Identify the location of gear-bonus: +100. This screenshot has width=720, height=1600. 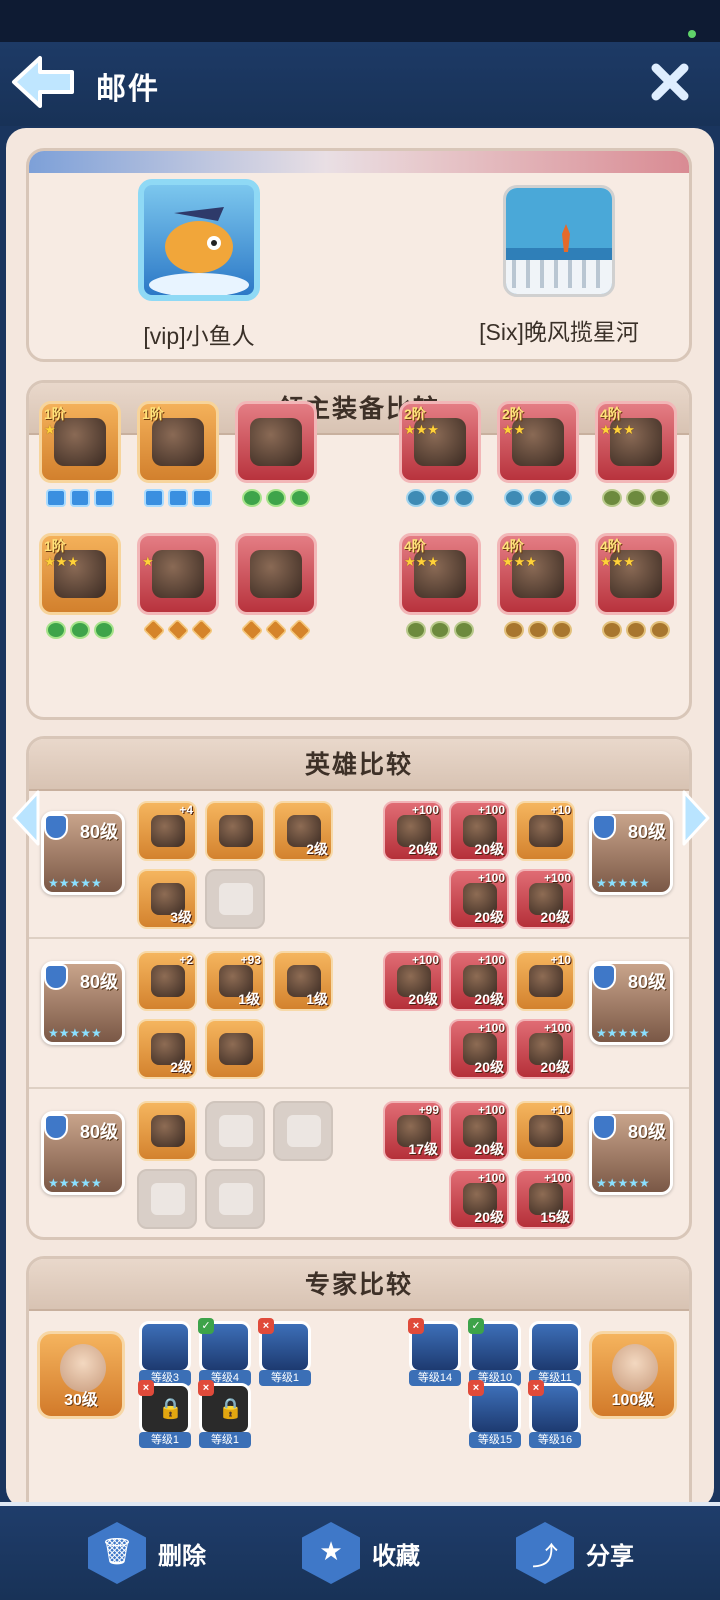
(557, 878).